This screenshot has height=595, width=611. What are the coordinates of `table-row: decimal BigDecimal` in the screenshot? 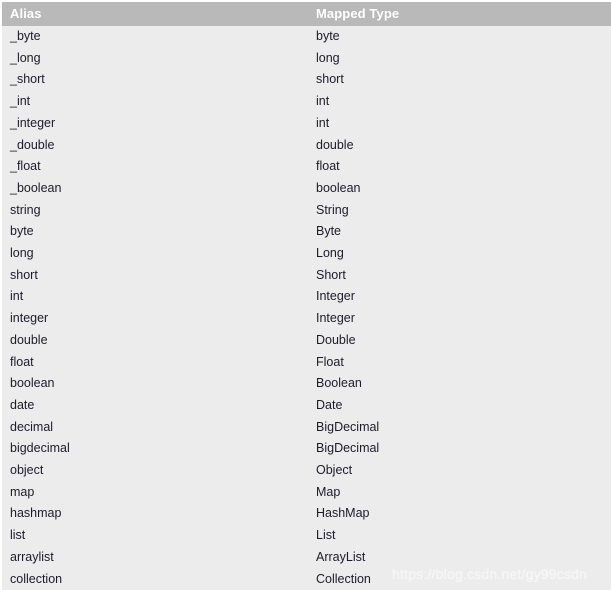 It's located at (306, 427).